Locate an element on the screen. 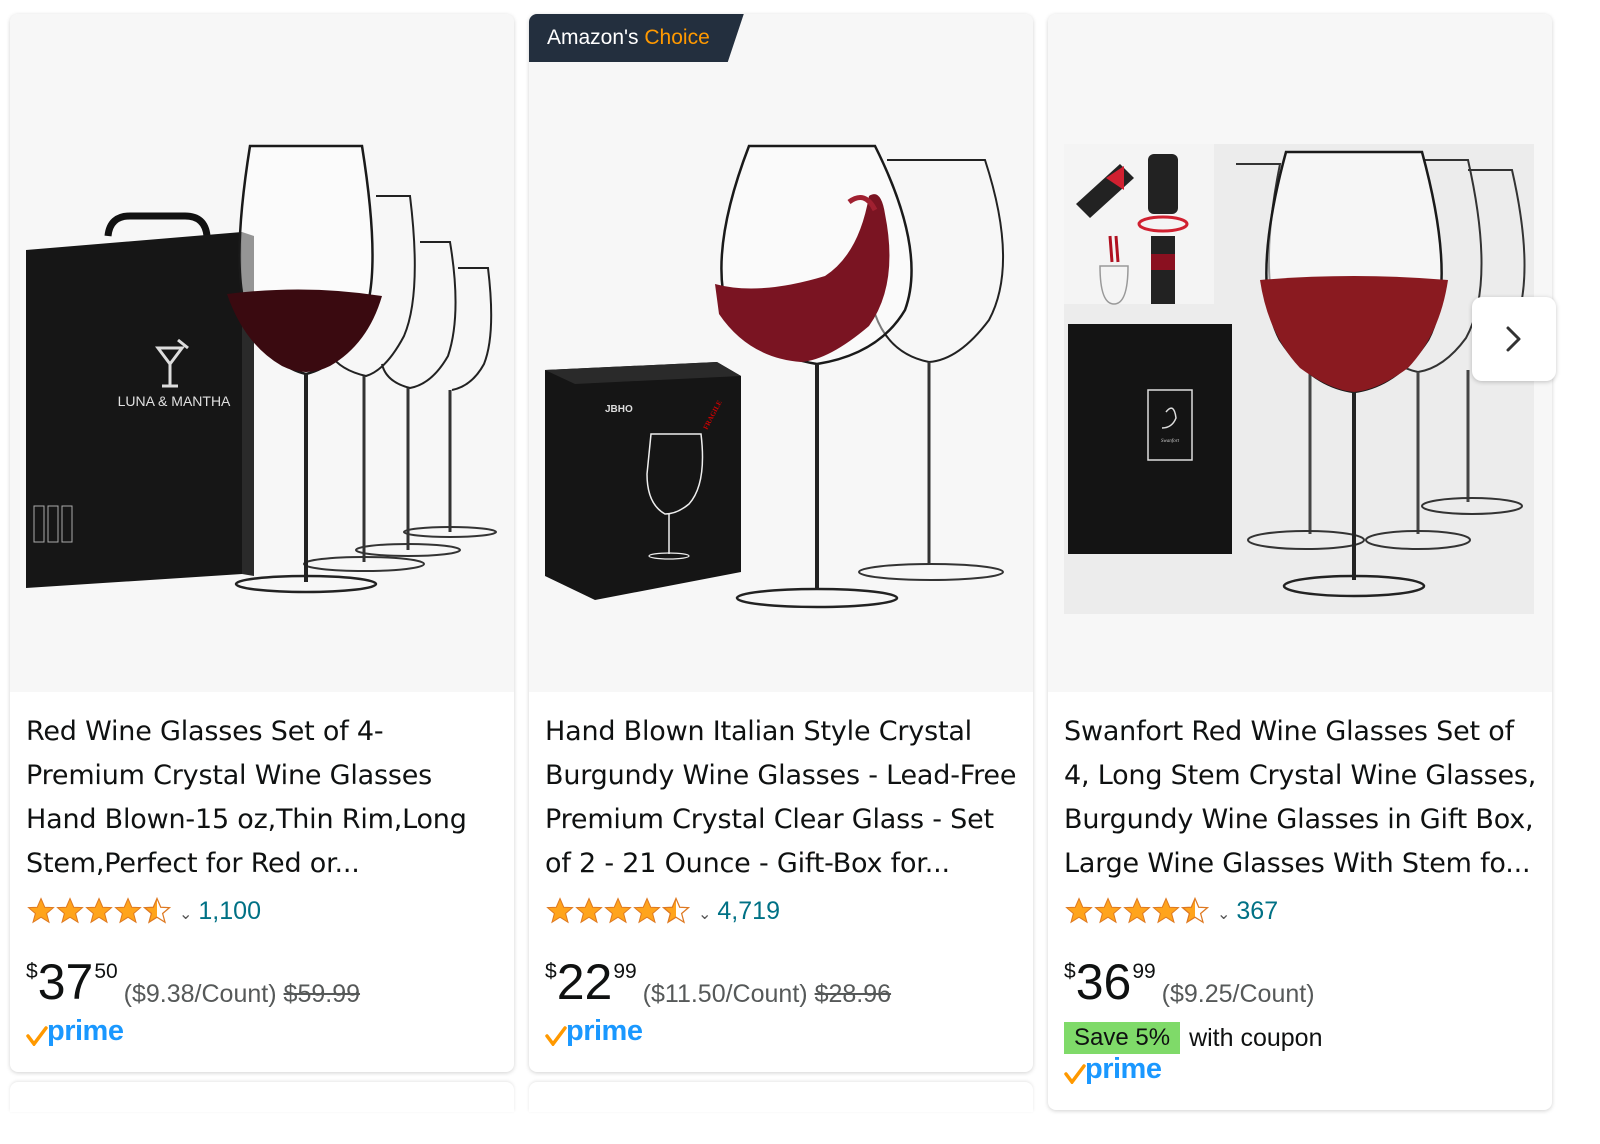 This screenshot has width=1600, height=1144. product-rating: ⌄ 367 is located at coordinates (1171, 911).